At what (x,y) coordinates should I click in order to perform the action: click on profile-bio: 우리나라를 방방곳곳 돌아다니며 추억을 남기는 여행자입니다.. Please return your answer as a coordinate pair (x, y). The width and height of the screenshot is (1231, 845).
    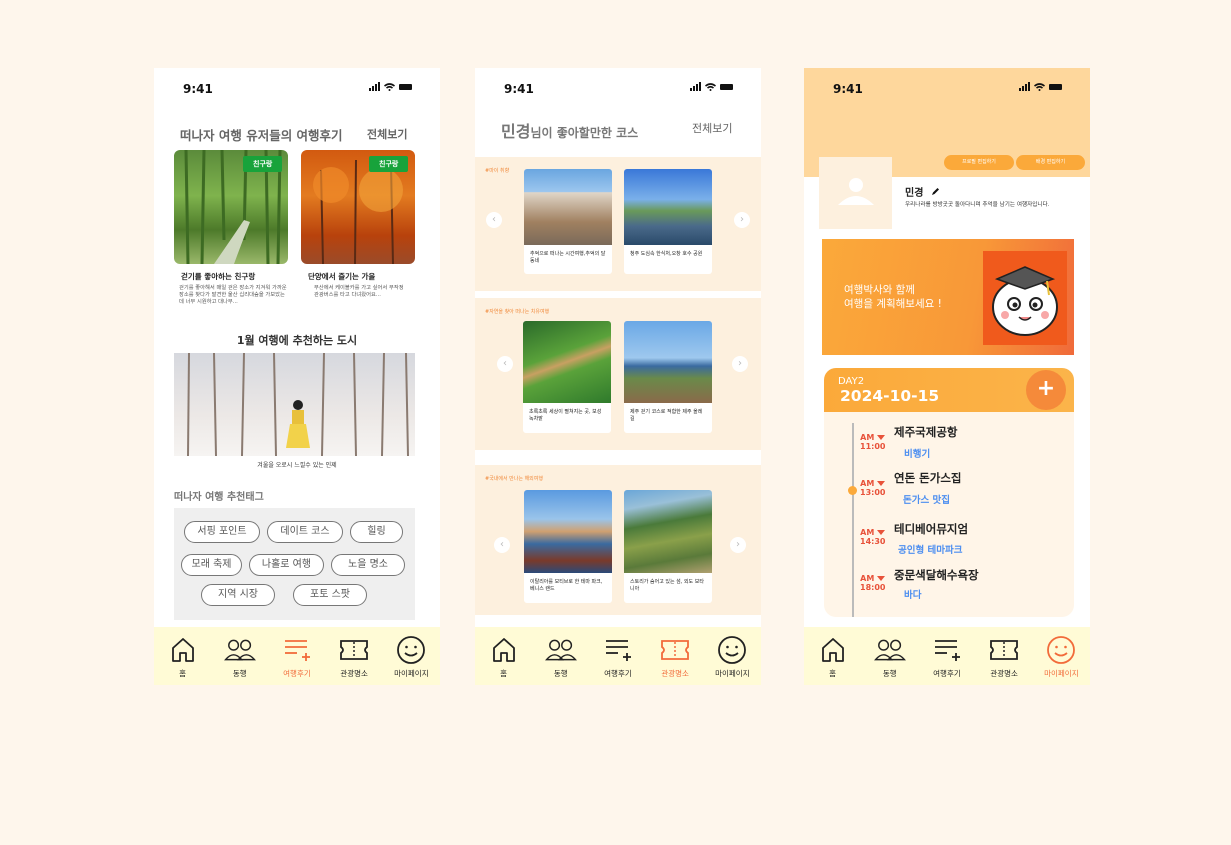
    Looking at the image, I should click on (977, 205).